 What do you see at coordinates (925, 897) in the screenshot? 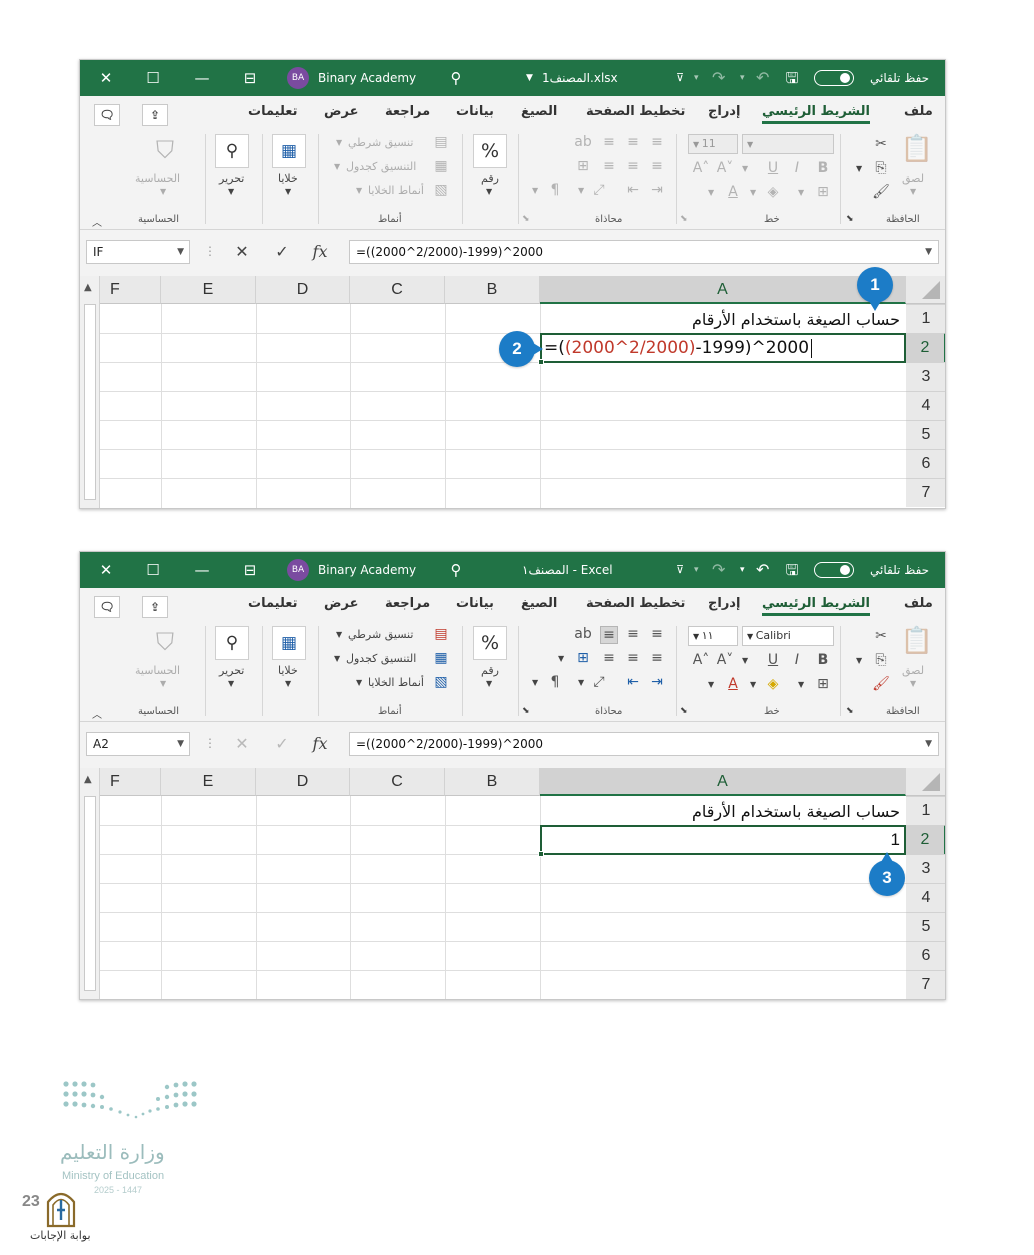
I see `row-header-4: 4` at bounding box center [925, 897].